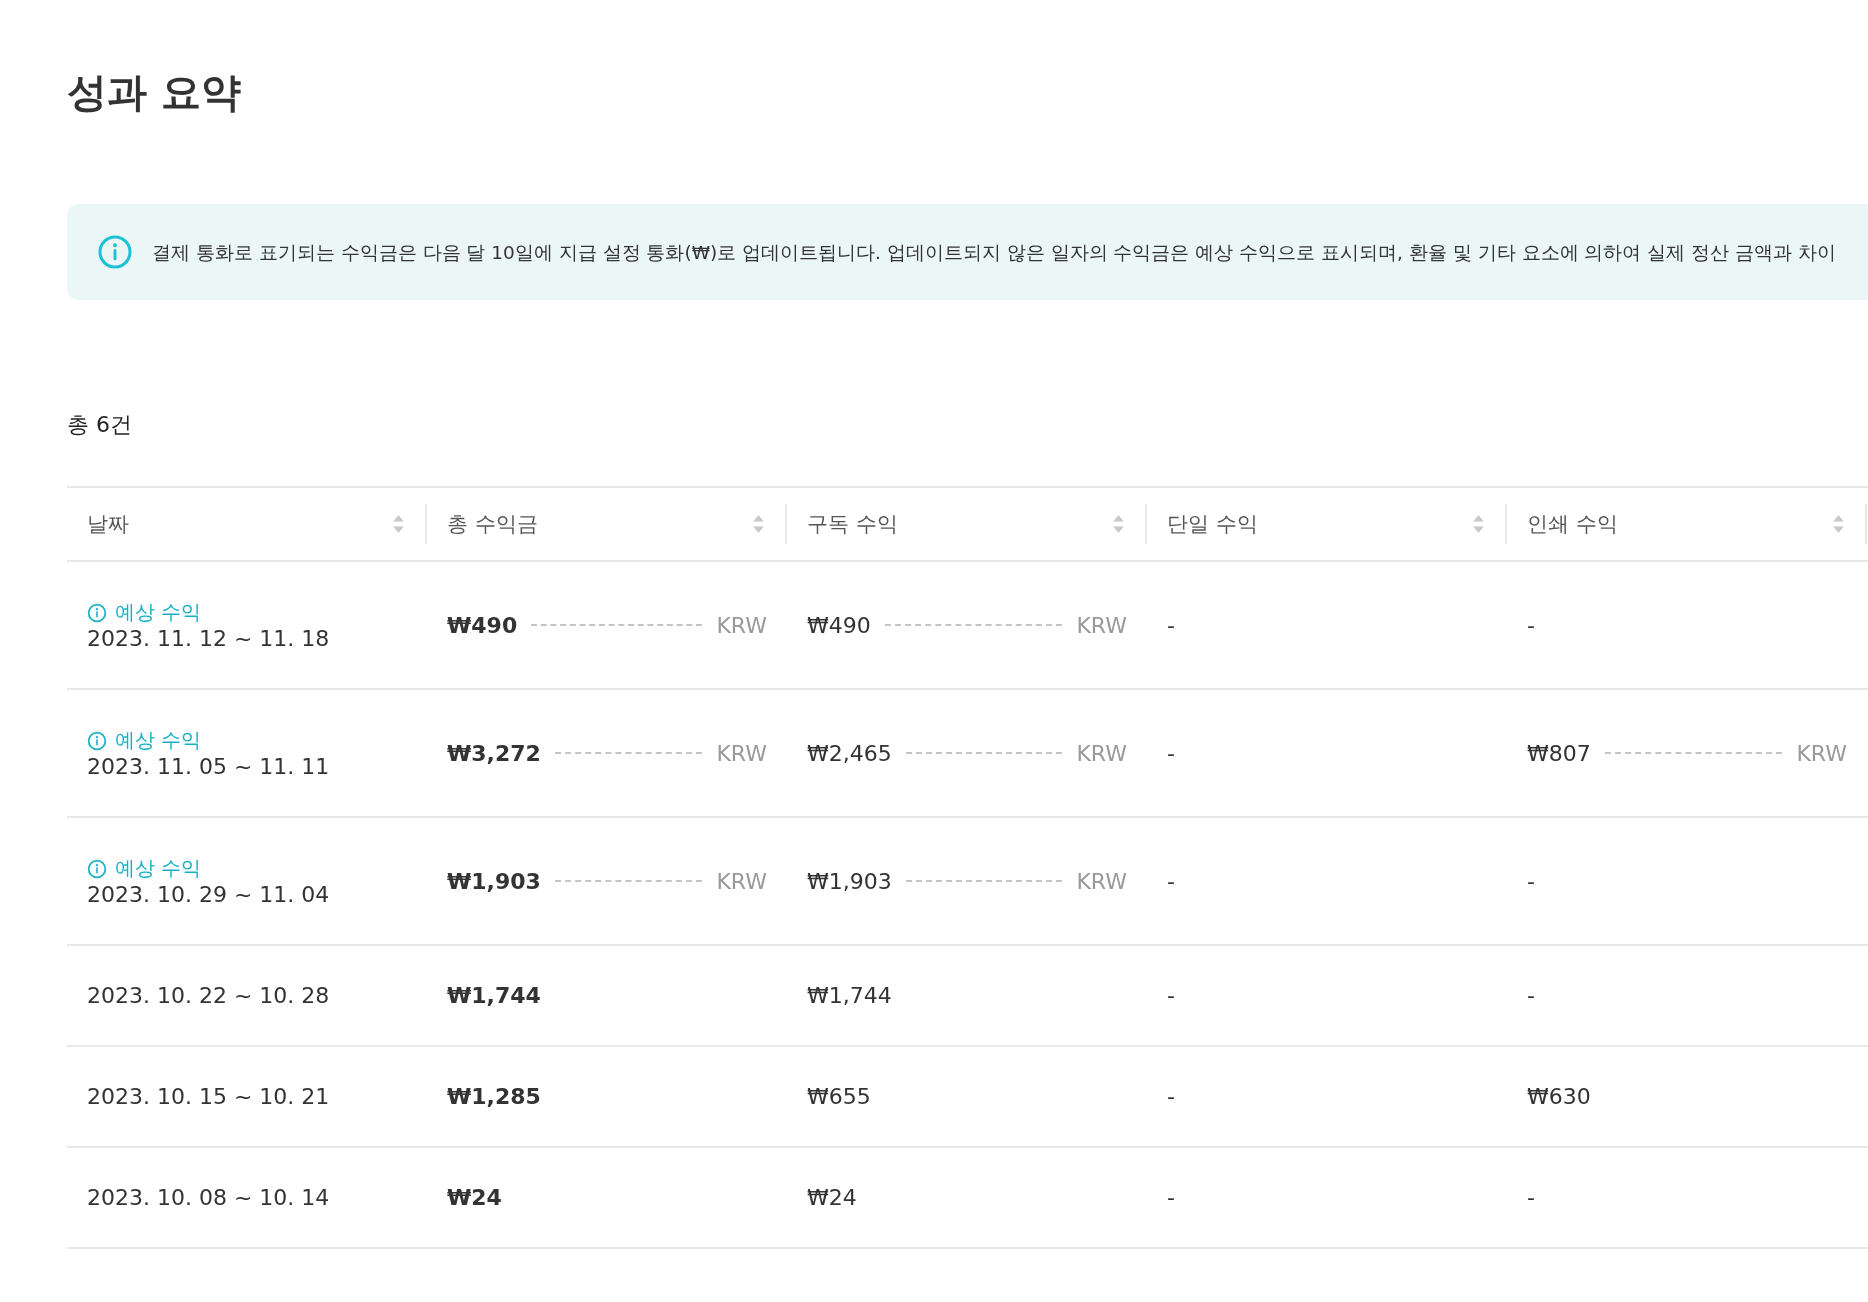 The image size is (1868, 1302). What do you see at coordinates (1687, 524) in the screenshot?
I see `column-header: 인쇄 수익` at bounding box center [1687, 524].